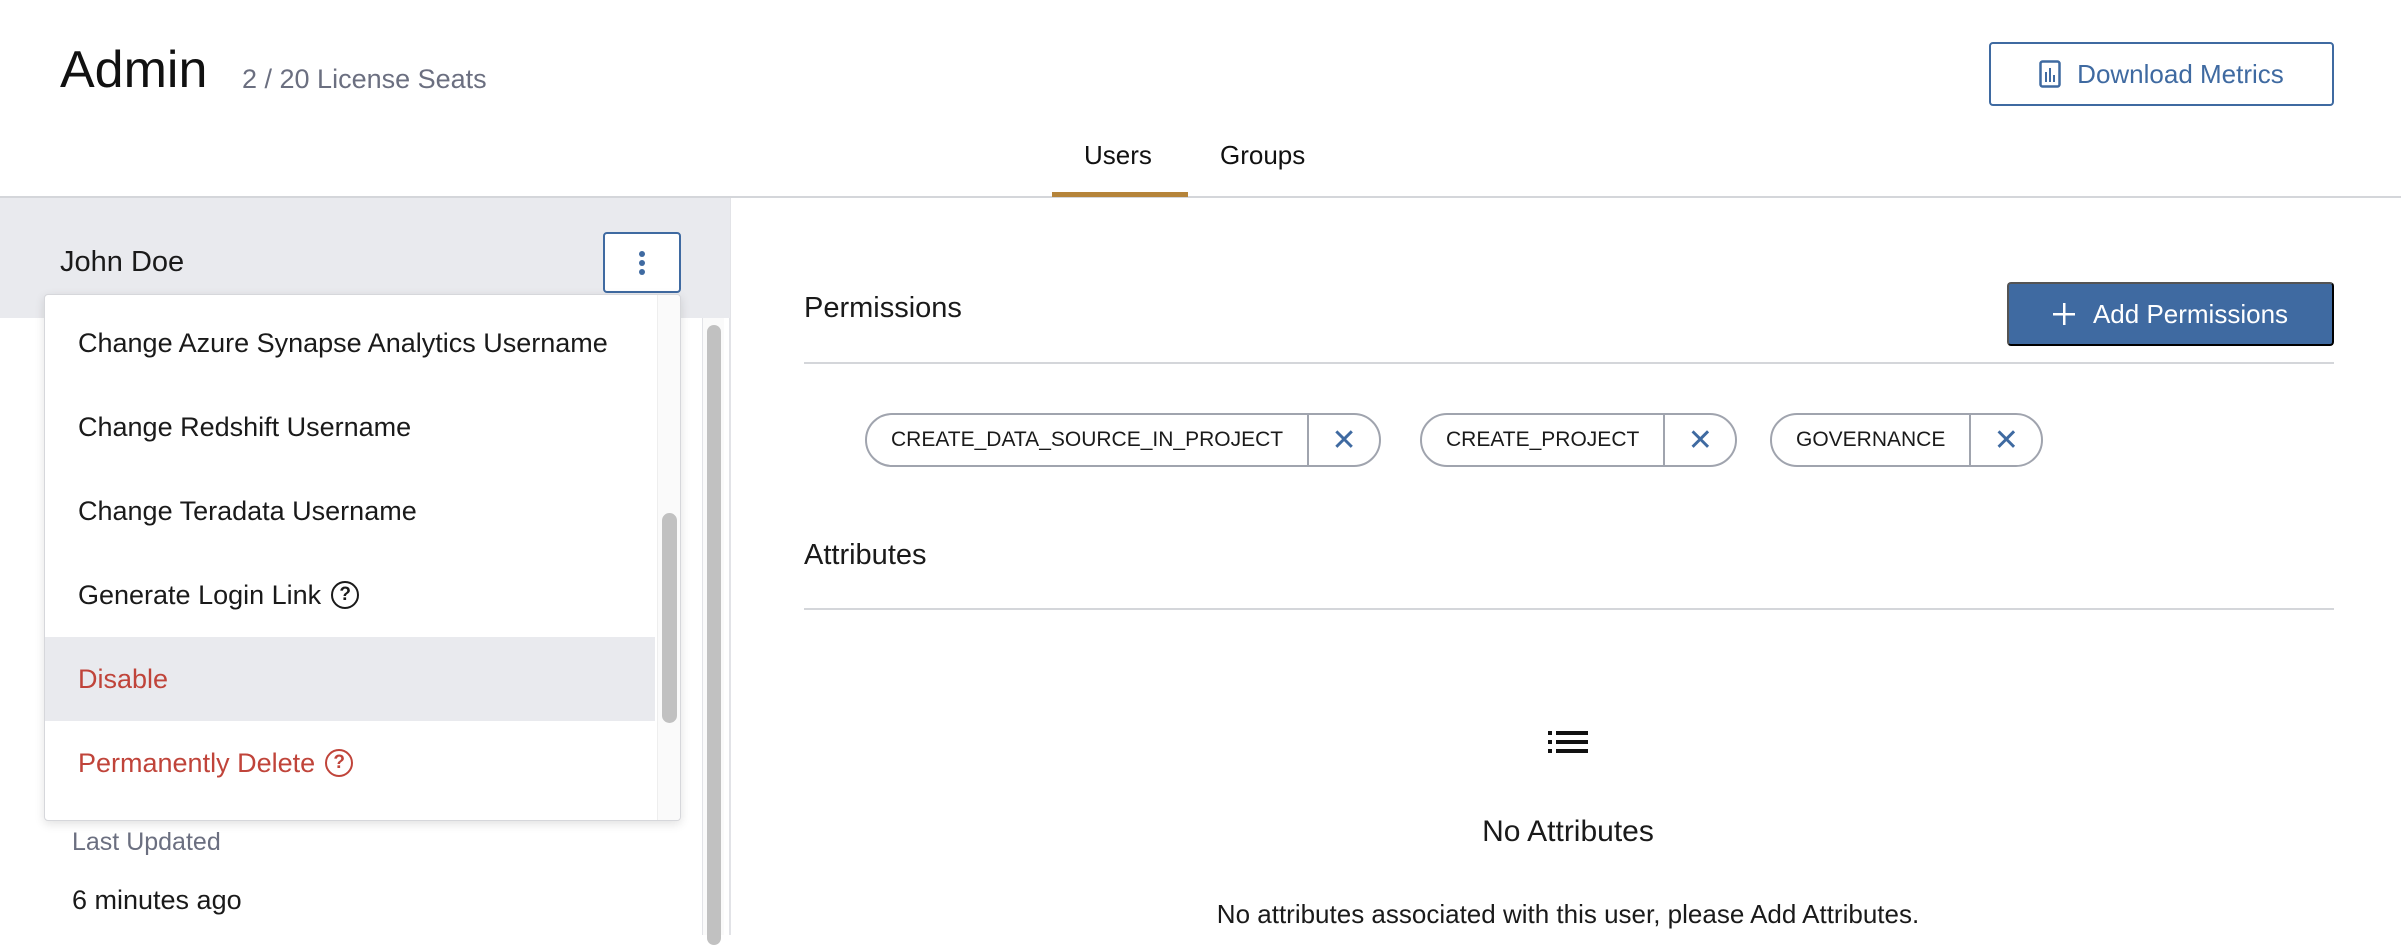 The width and height of the screenshot is (2401, 945). Describe the element at coordinates (122, 262) in the screenshot. I see `user-name: John Doe` at that location.